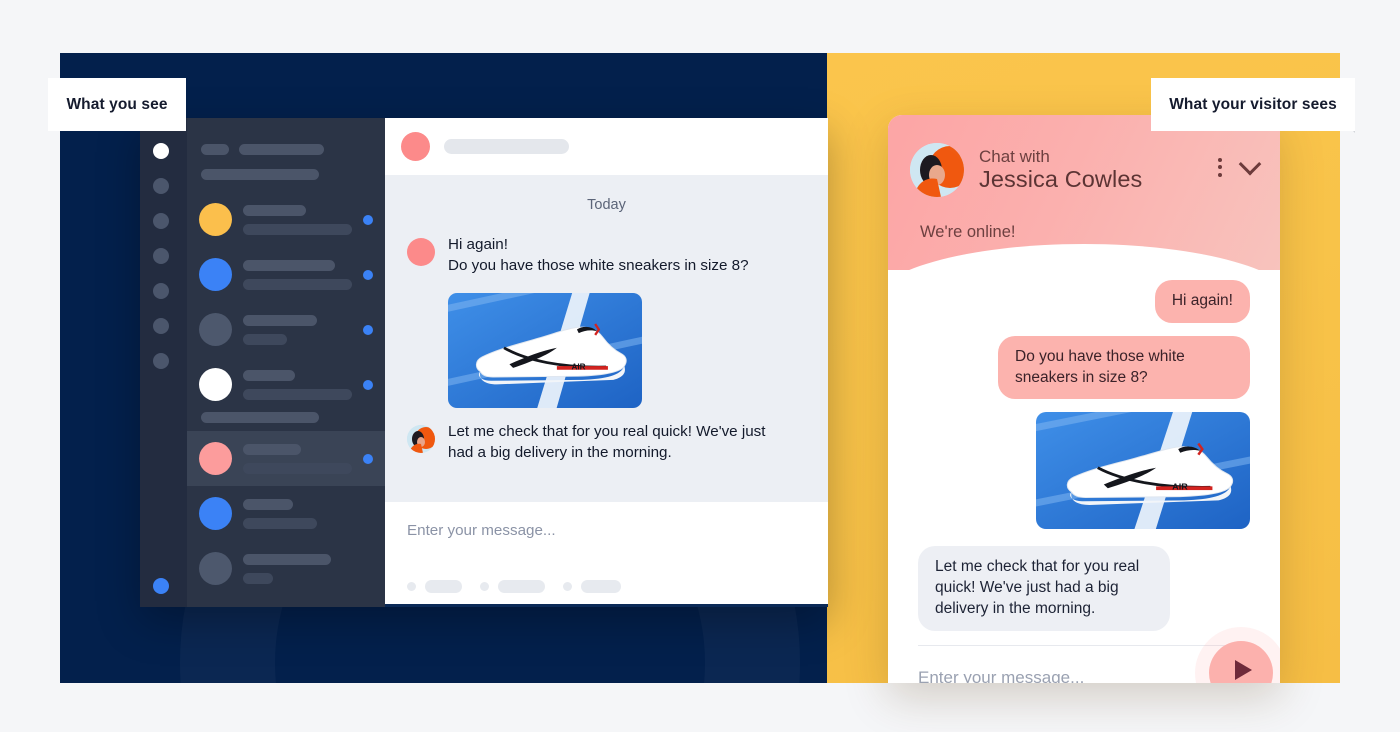  Describe the element at coordinates (286, 458) in the screenshot. I see `list-item-active` at that location.